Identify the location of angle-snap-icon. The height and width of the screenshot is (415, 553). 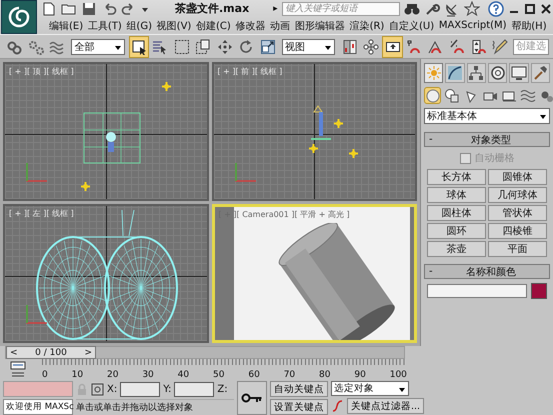
(435, 46).